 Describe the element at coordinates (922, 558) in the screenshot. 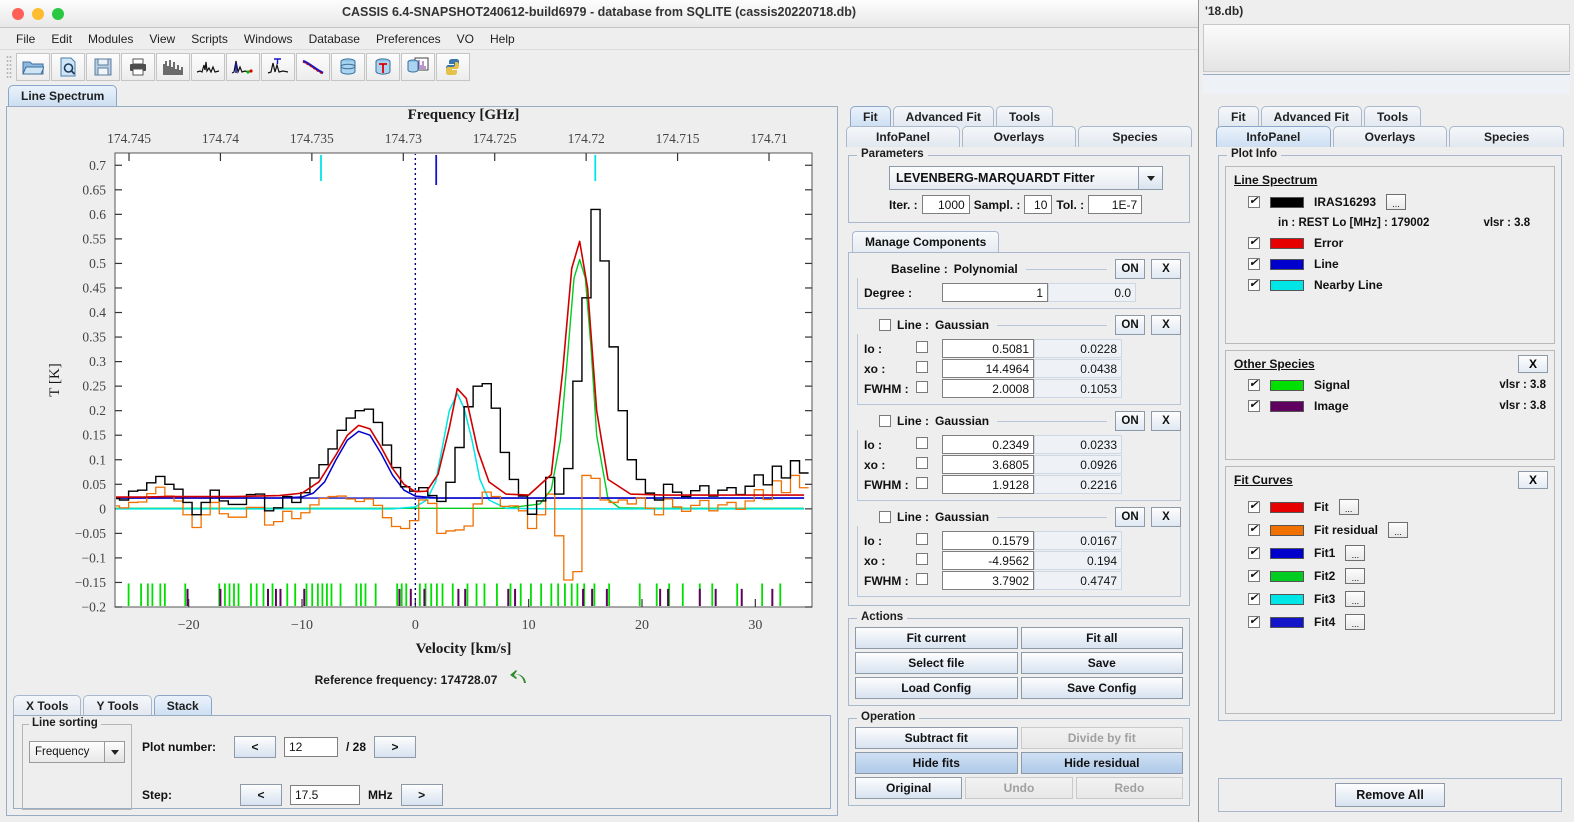

I see `gaussian-3-xo-checkbox` at that location.